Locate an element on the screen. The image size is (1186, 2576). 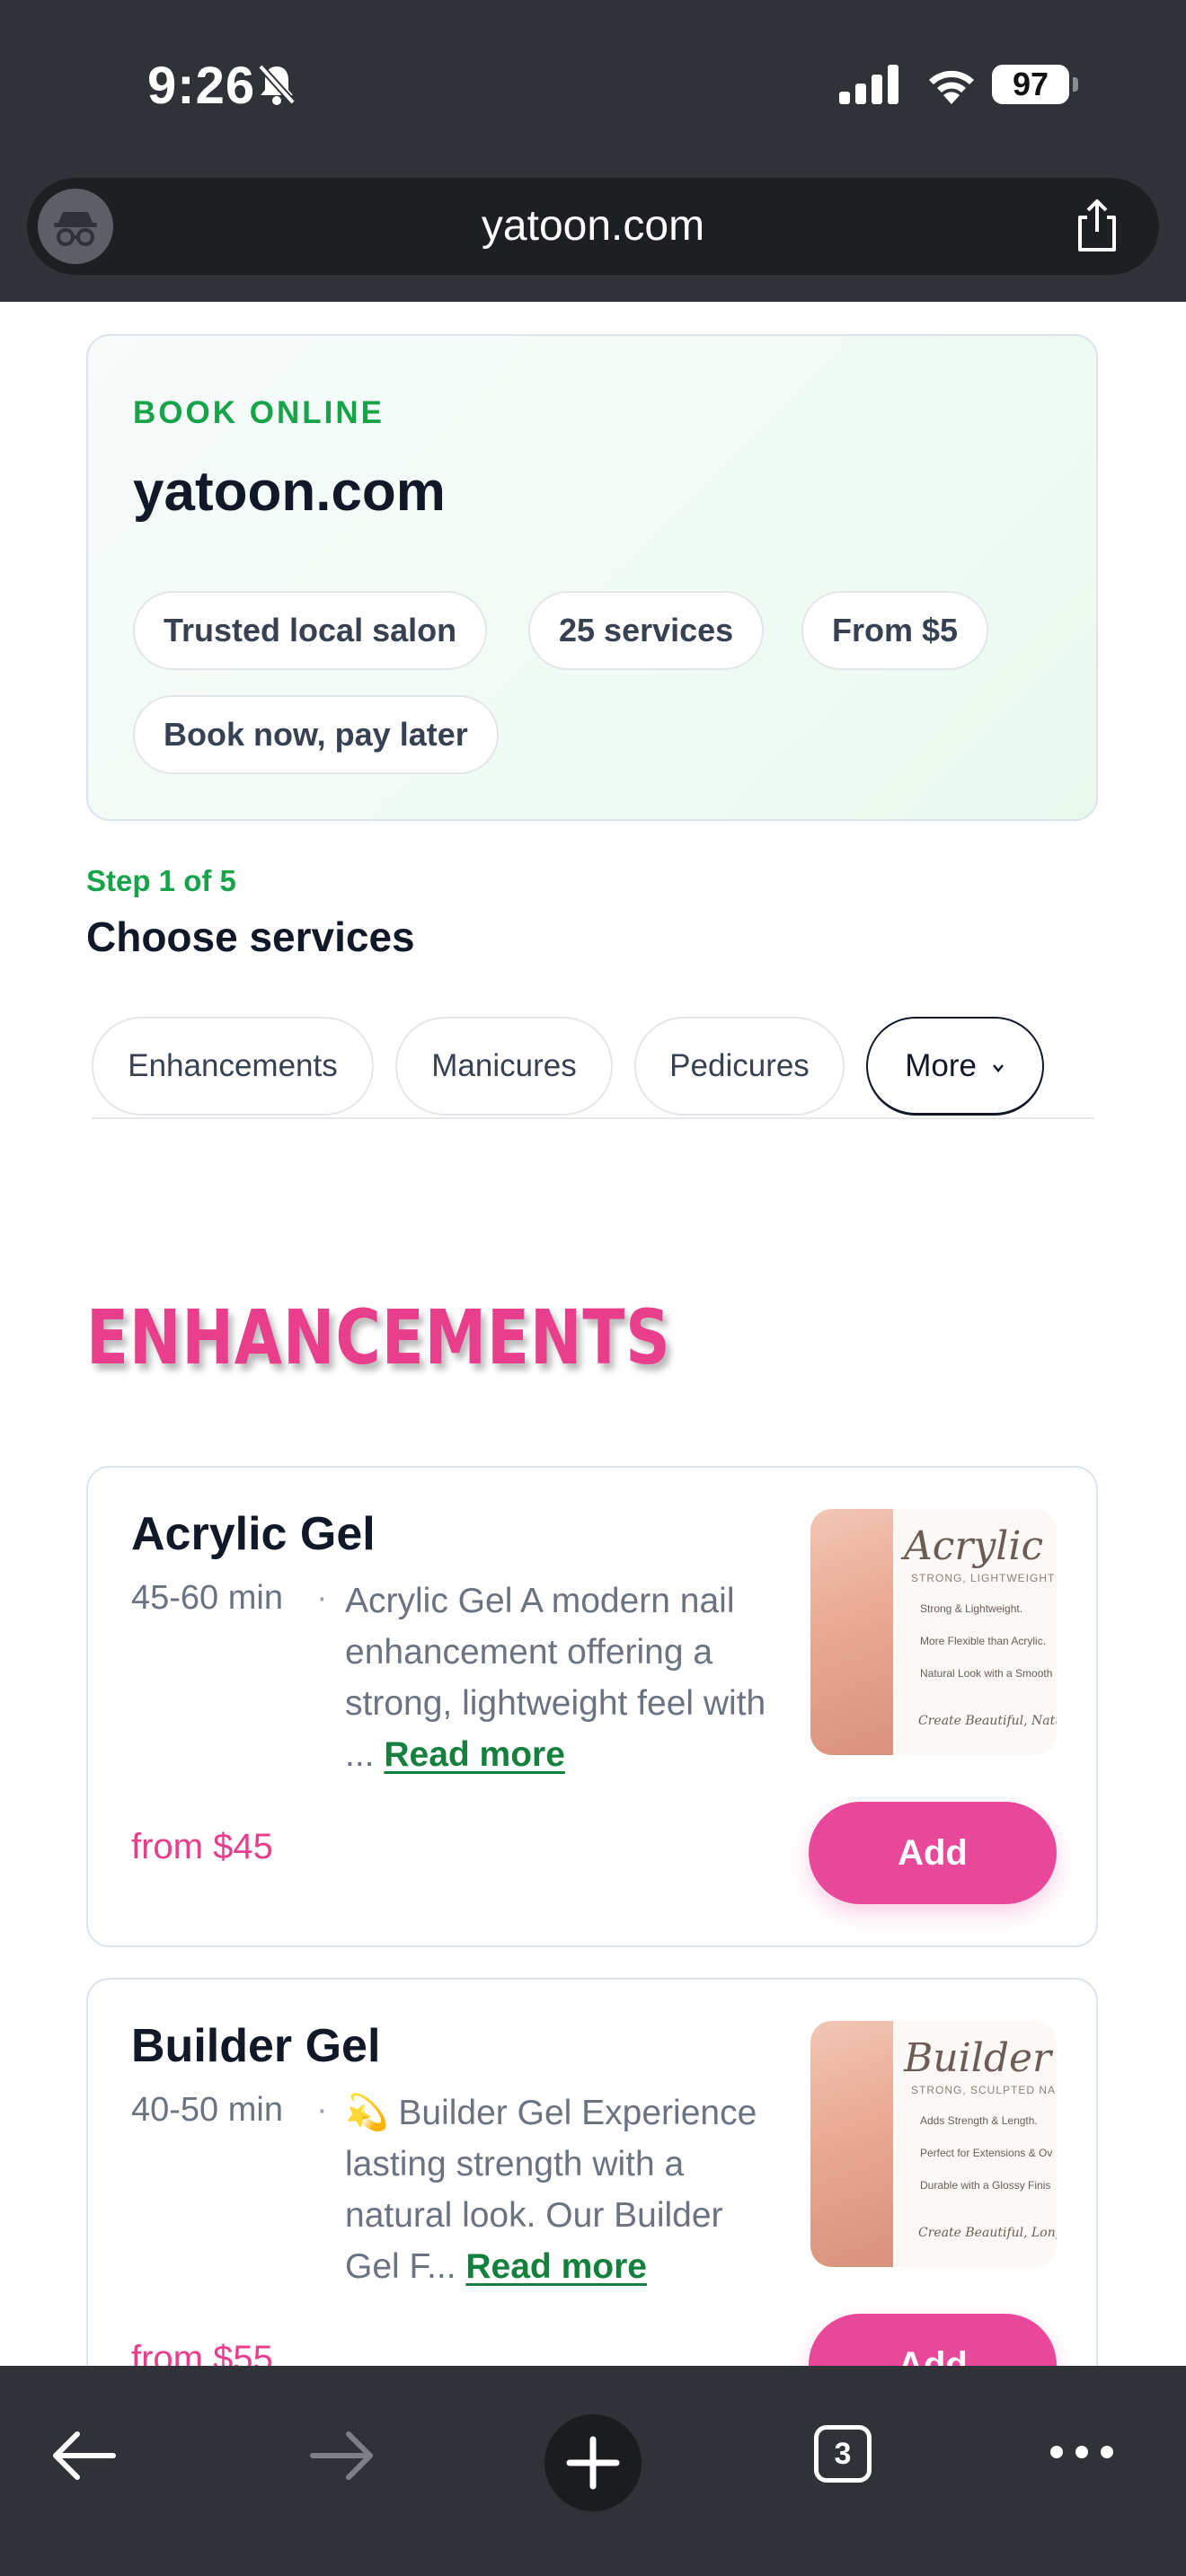
image-feature: More Flexible than Acrylic. is located at coordinates (983, 1641).